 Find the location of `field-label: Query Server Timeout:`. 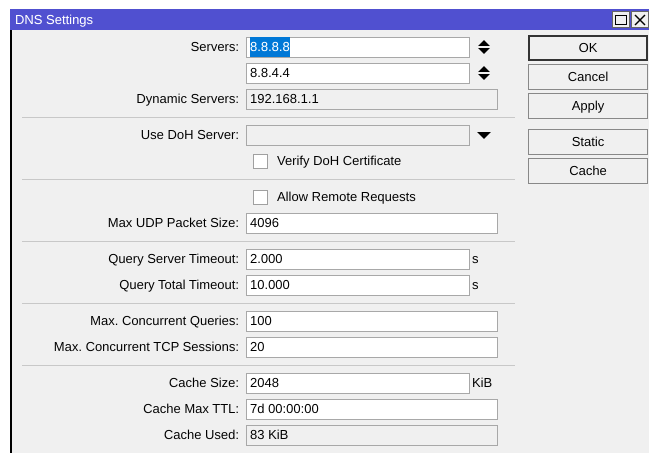

field-label: Query Server Timeout: is located at coordinates (173, 258).